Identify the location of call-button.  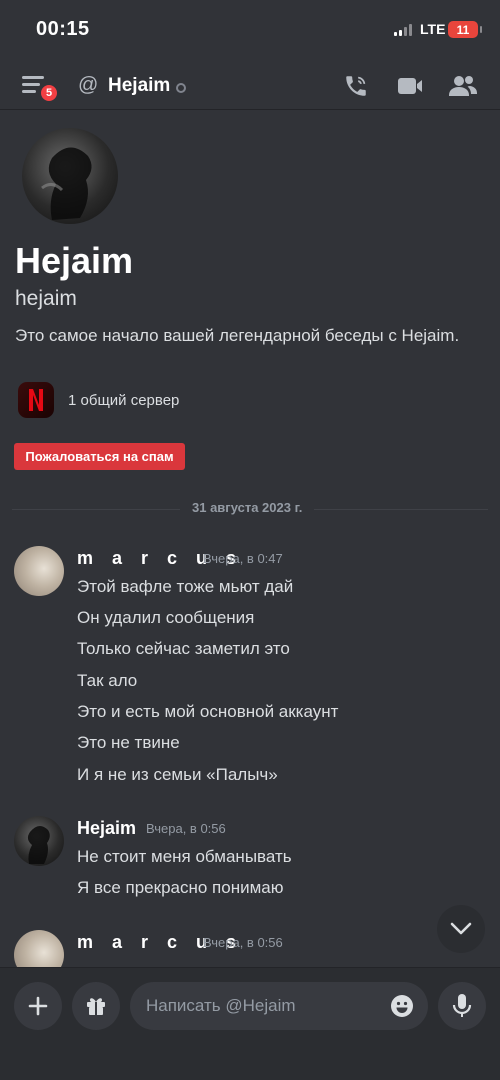
(356, 86).